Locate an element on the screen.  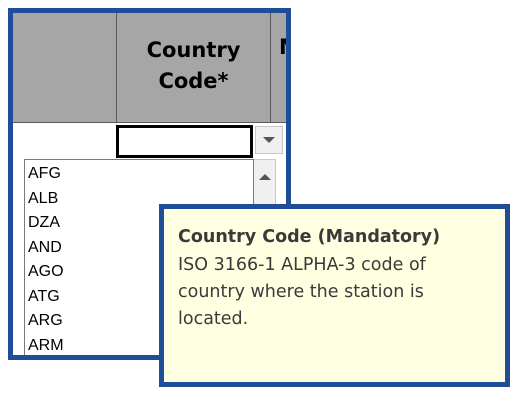
dropdown-option: AFG is located at coordinates (140, 174).